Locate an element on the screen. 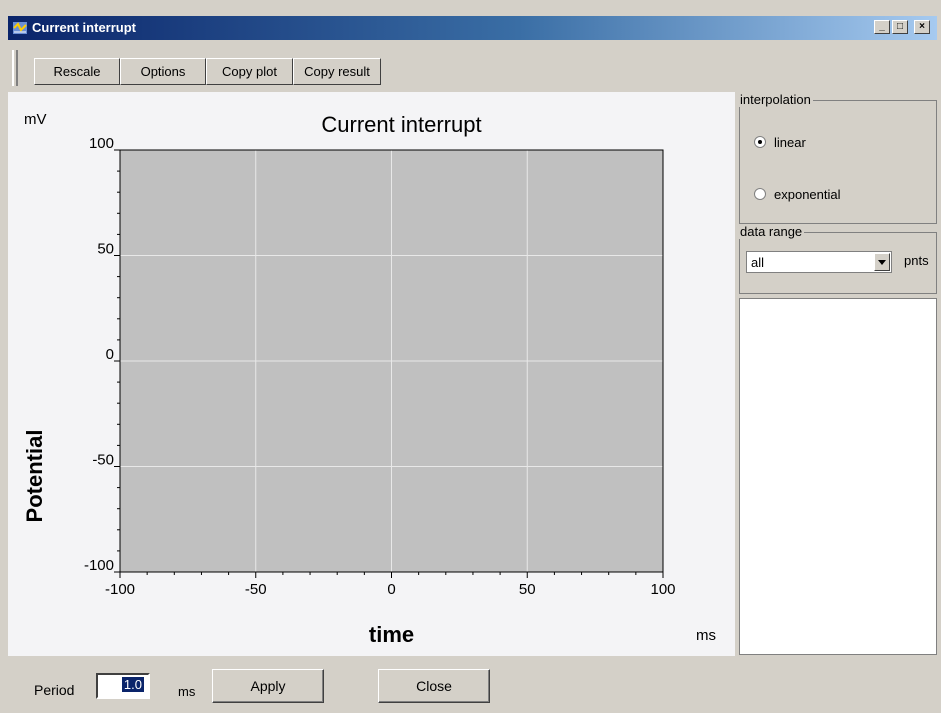 The height and width of the screenshot is (713, 941). period-unit: ms is located at coordinates (187, 691).